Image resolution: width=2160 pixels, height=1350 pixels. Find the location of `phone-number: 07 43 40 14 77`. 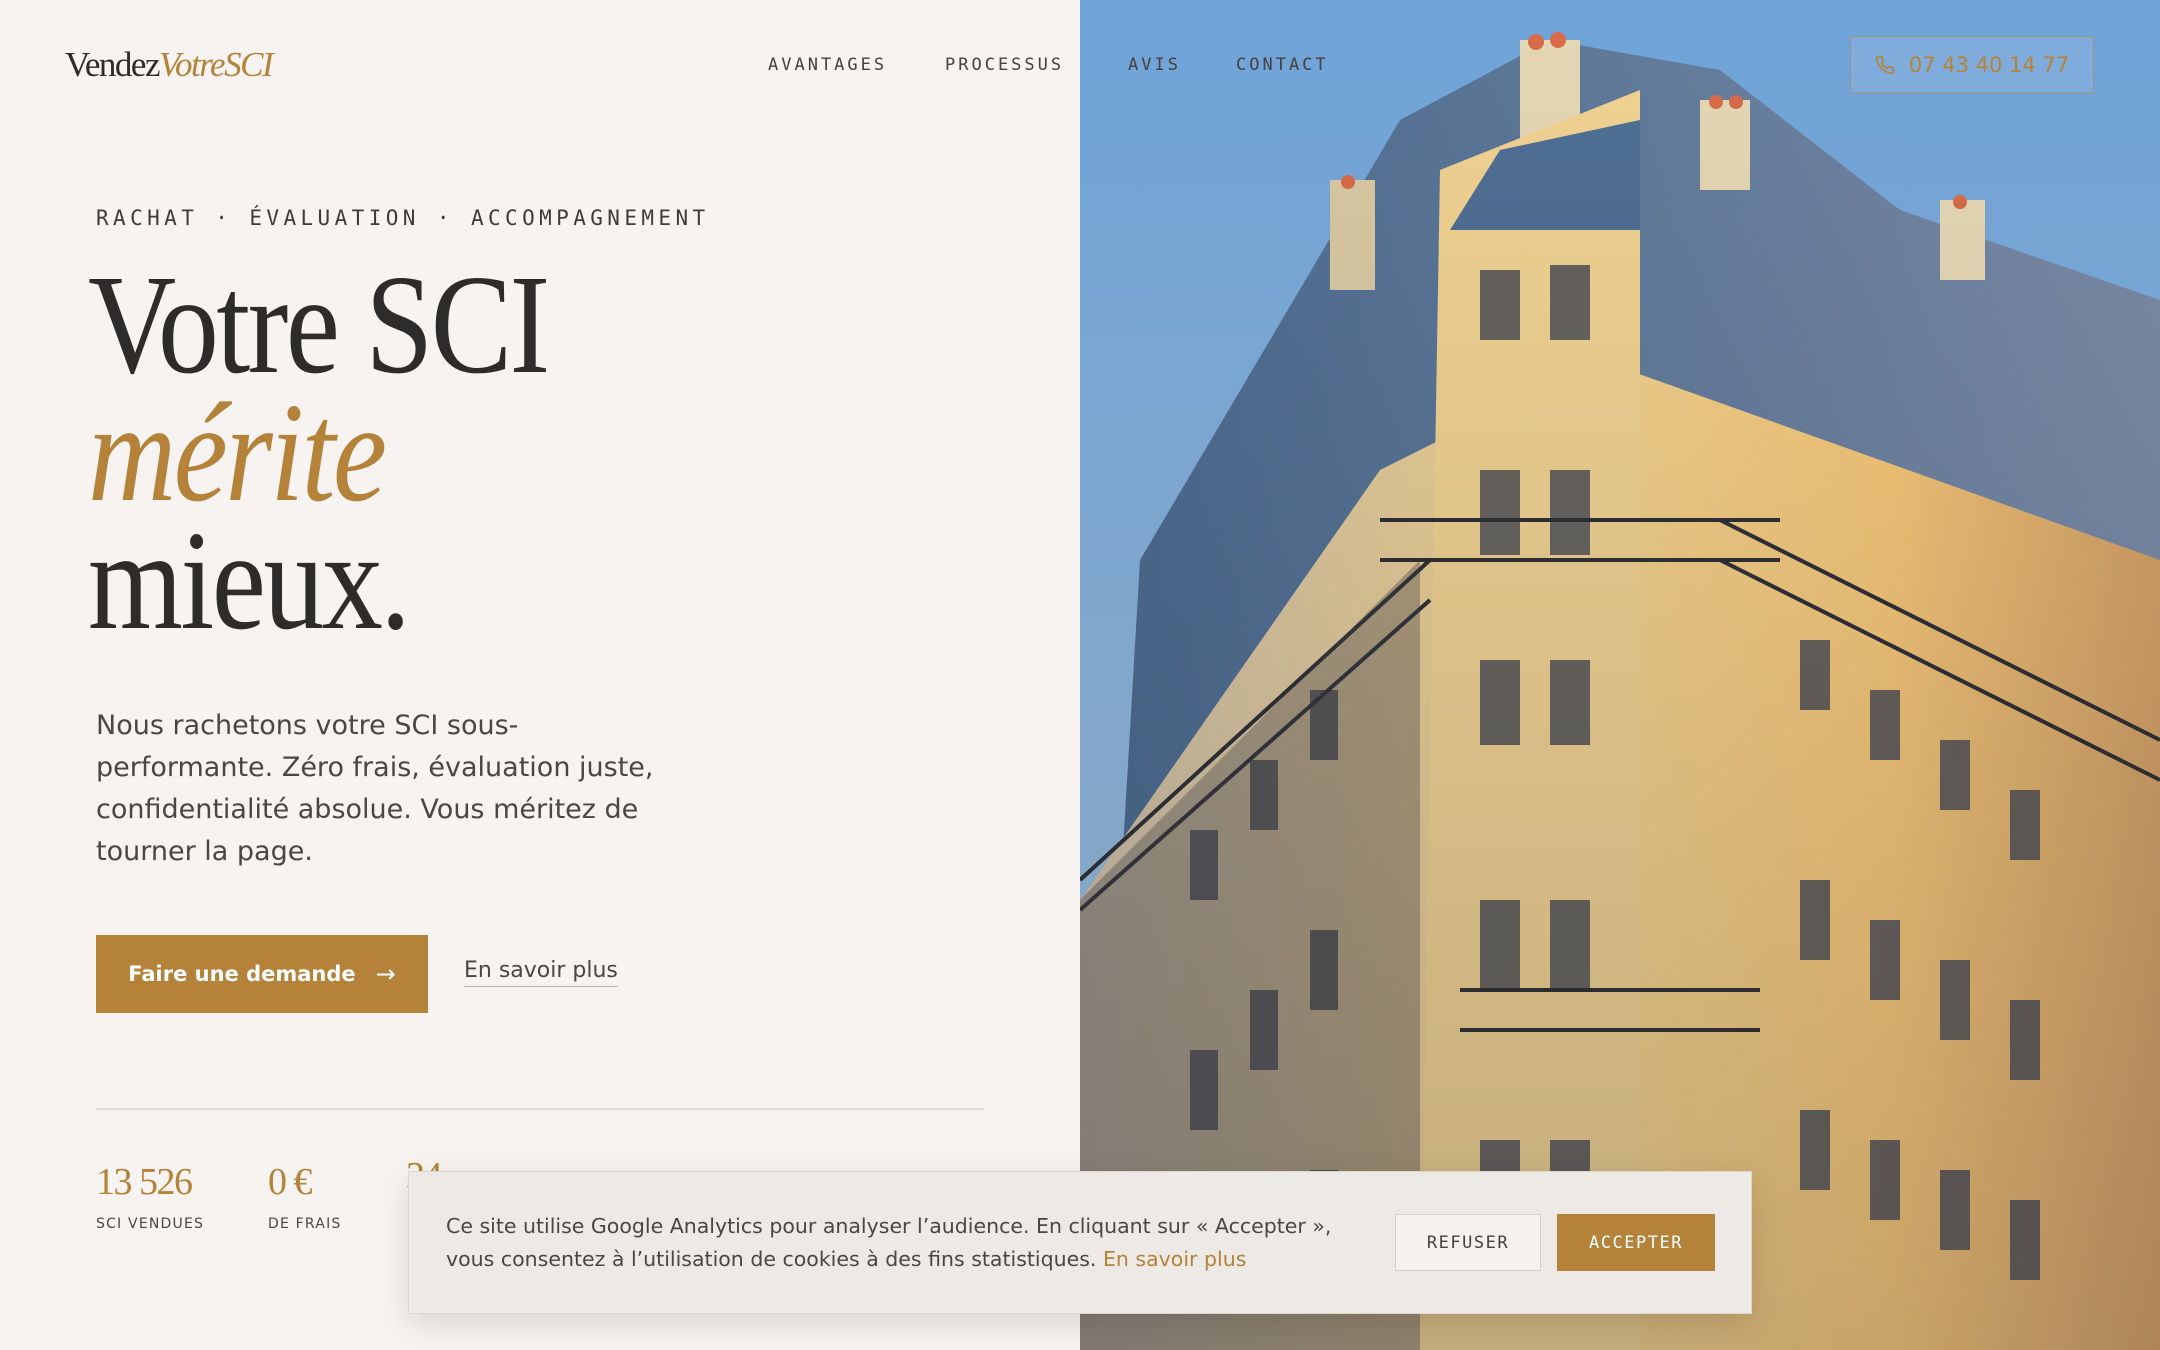

phone-number: 07 43 40 14 77 is located at coordinates (1989, 64).